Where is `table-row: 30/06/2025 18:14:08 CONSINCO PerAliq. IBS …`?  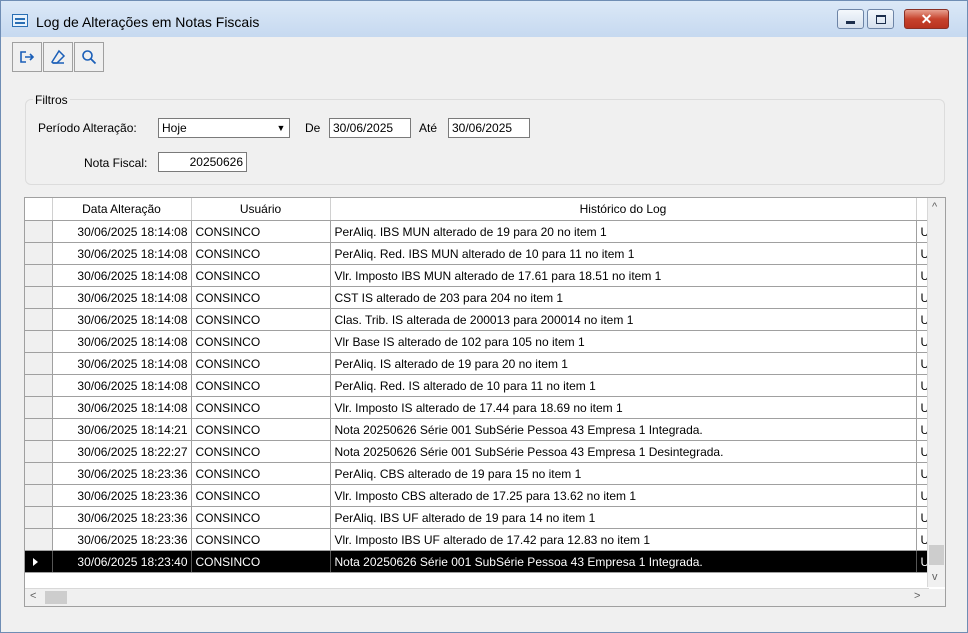
table-row: 30/06/2025 18:14:08 CONSINCO PerAliq. IBS … is located at coordinates (481, 231).